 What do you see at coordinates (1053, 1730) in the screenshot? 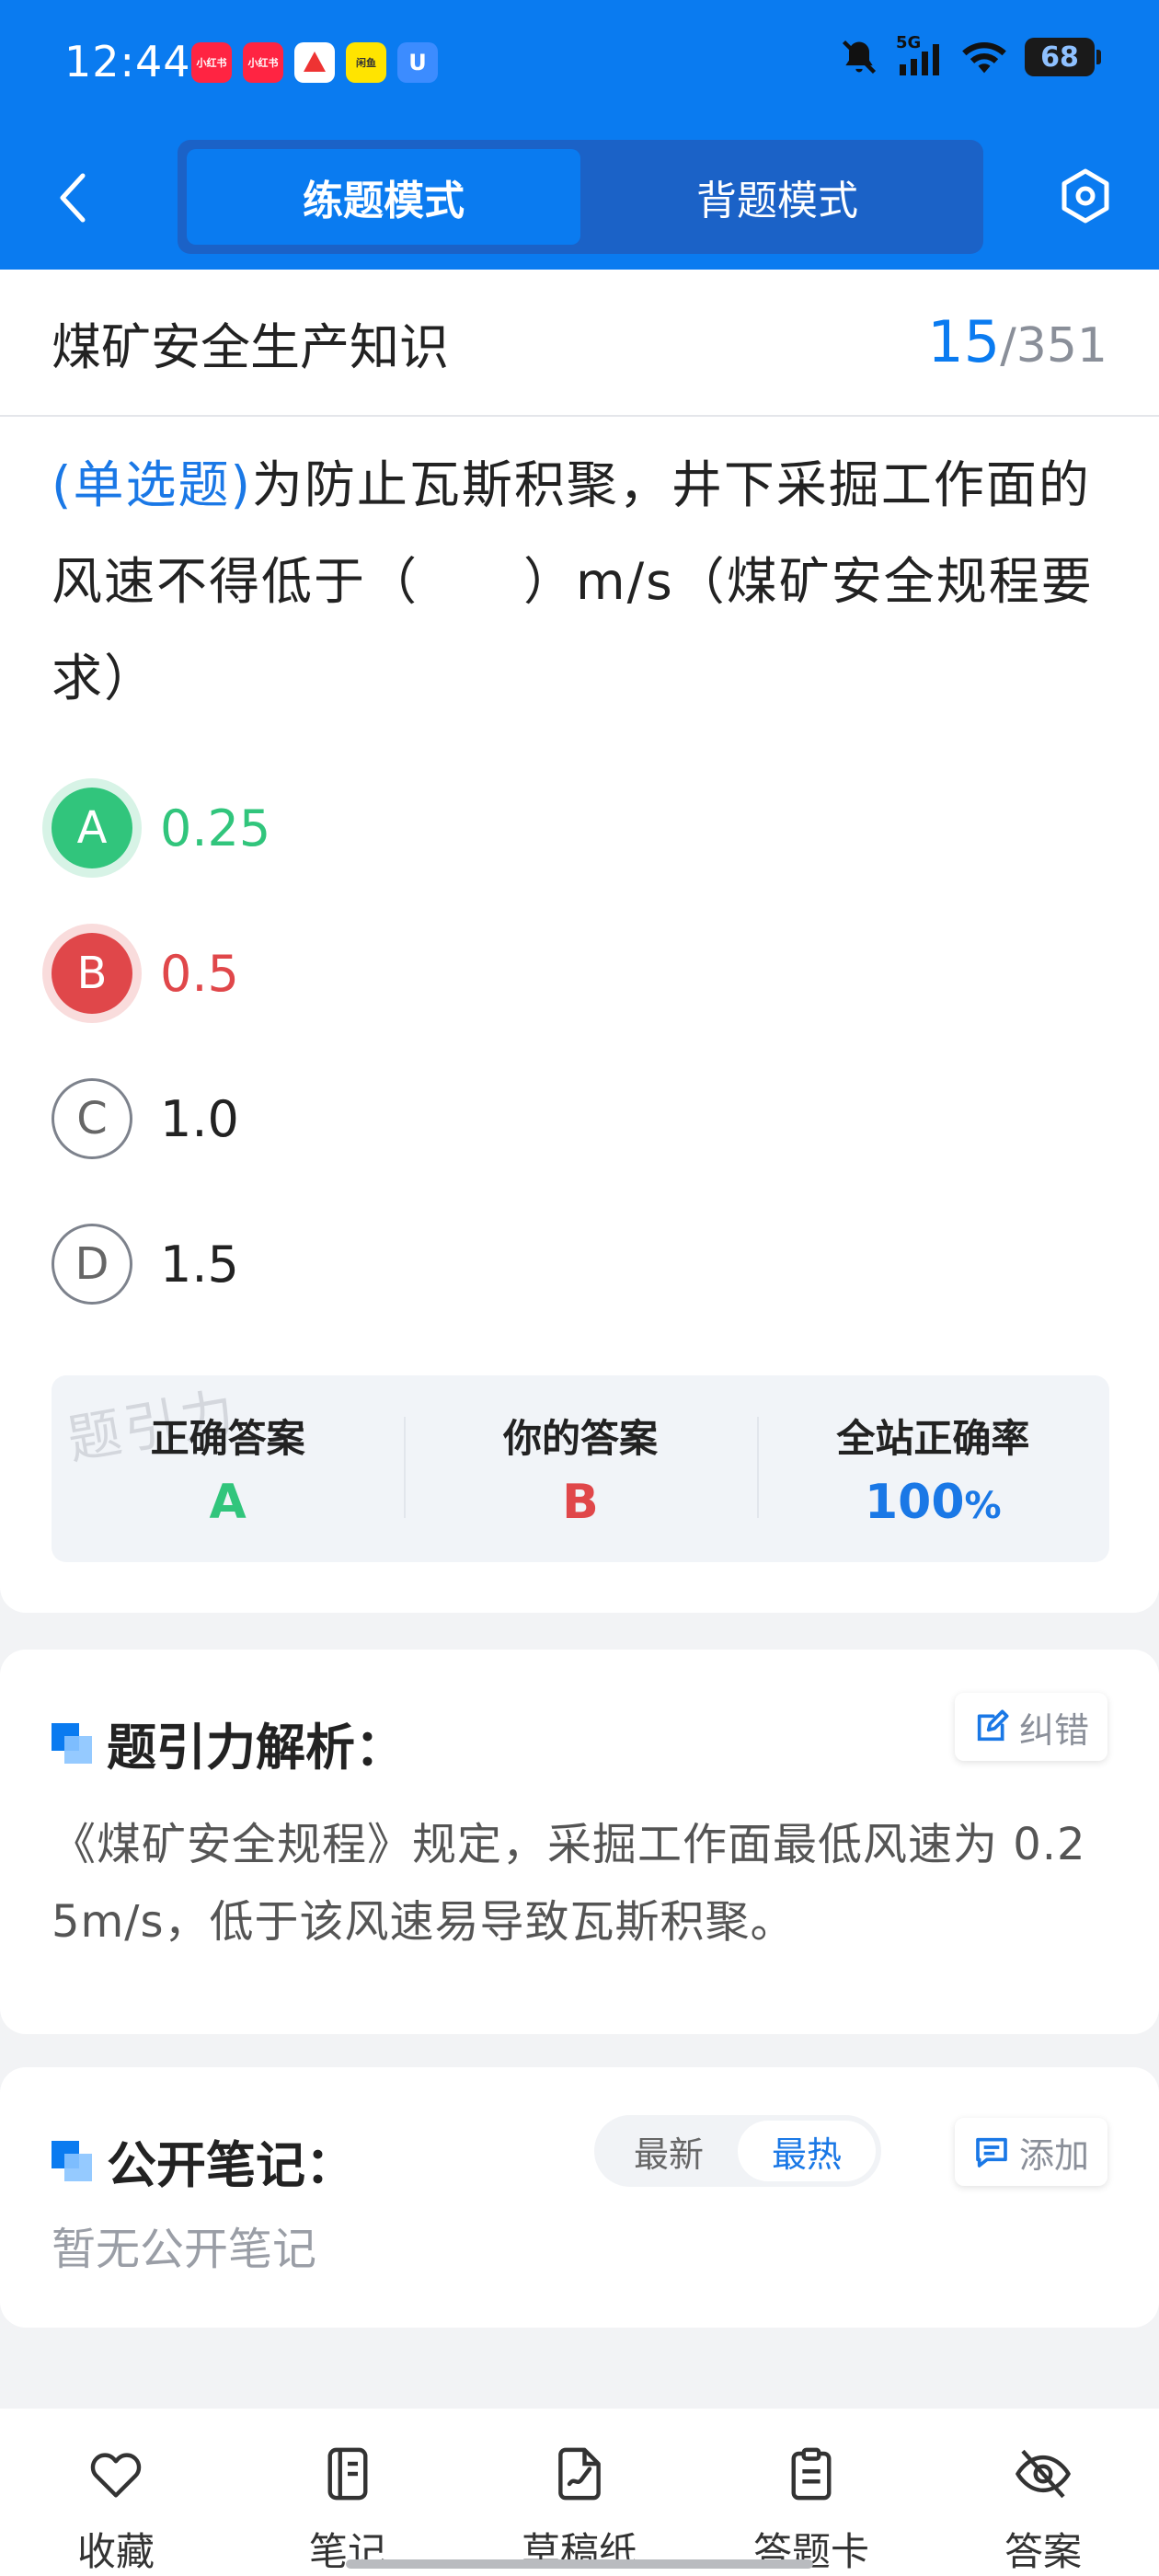
I see `report-error-label: 纠错` at bounding box center [1053, 1730].